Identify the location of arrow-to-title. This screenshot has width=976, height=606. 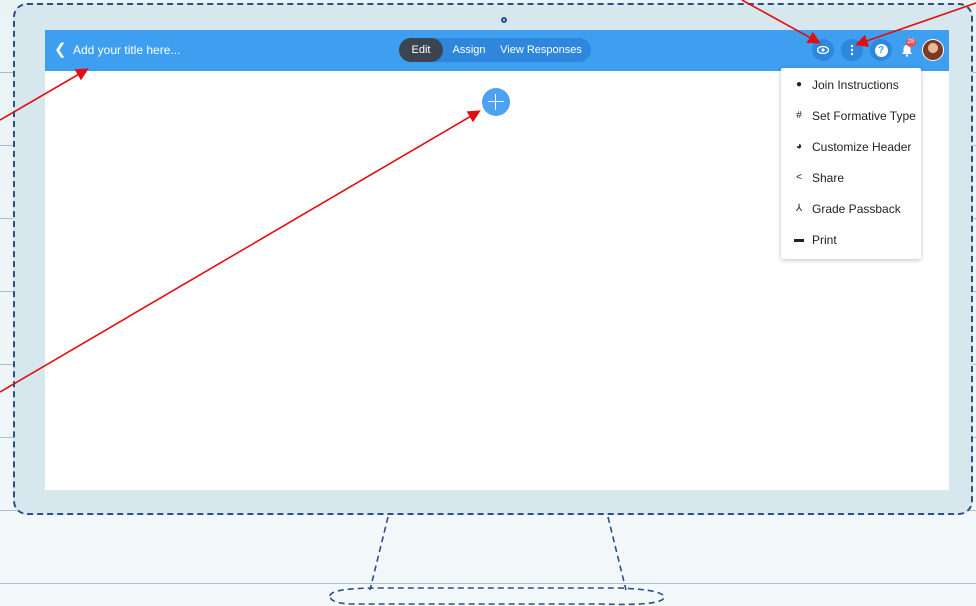
(44, 94).